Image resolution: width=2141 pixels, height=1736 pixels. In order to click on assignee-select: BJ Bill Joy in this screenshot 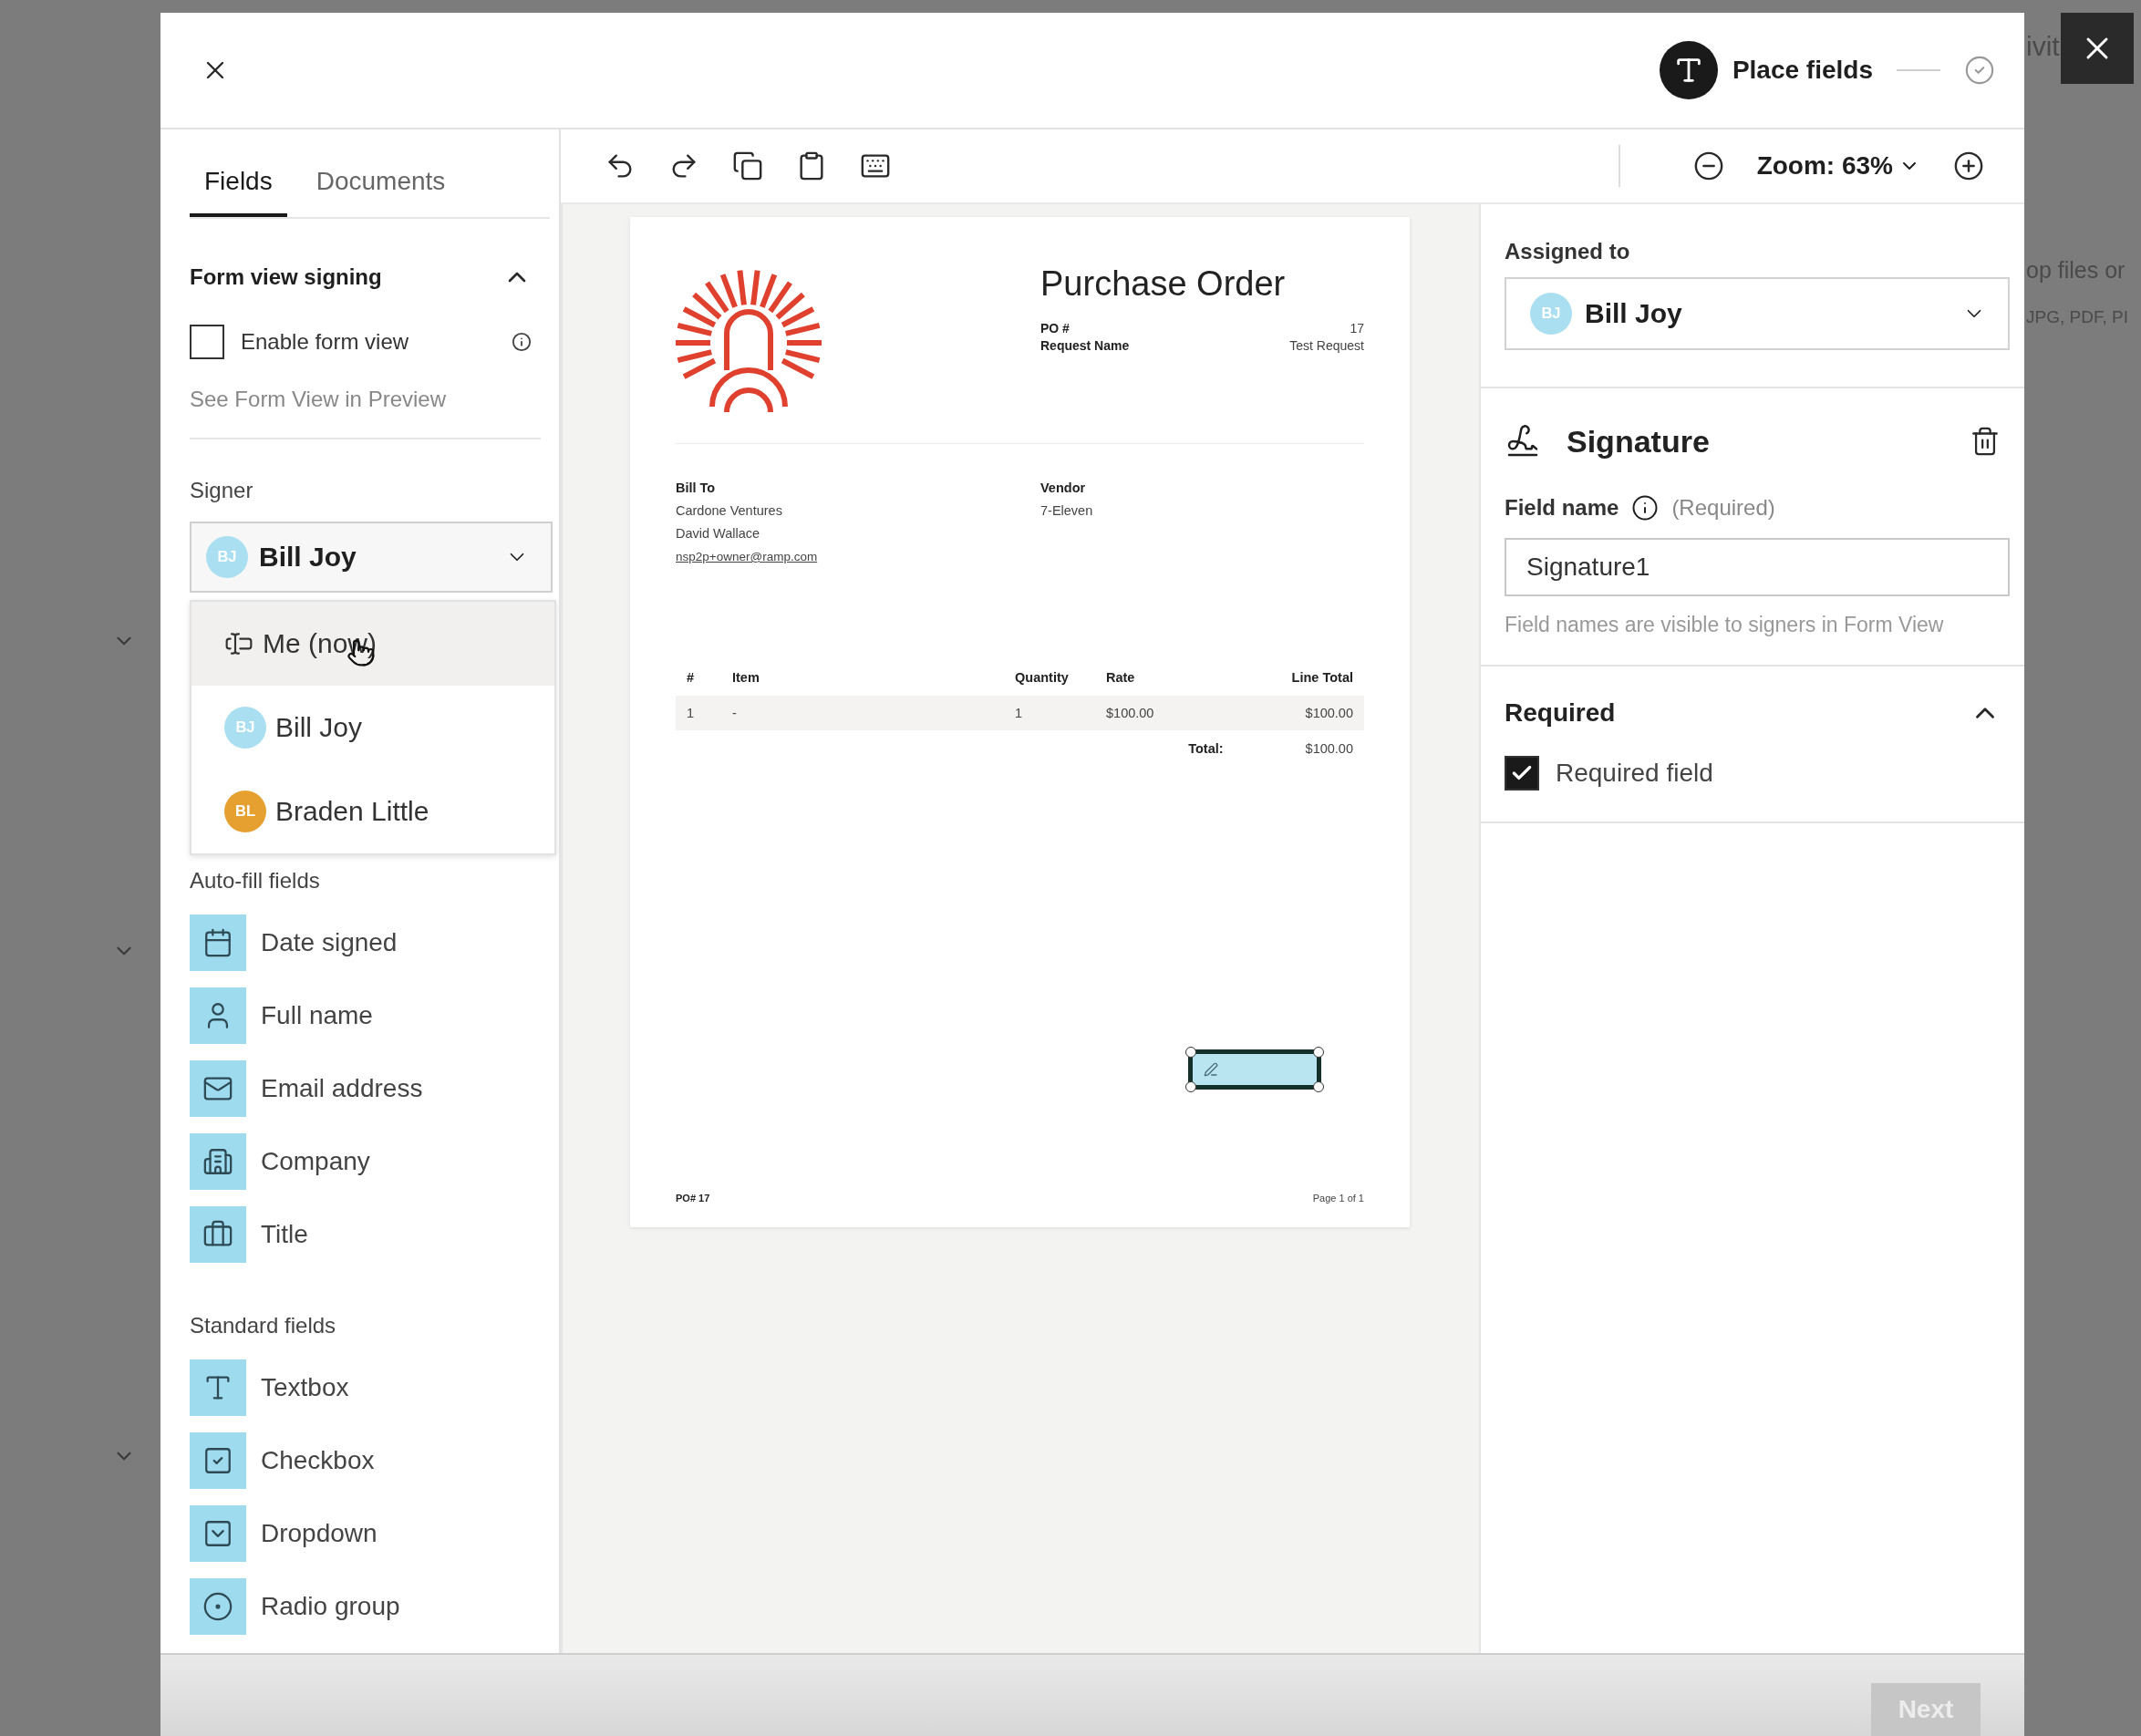, I will do `click(1757, 313)`.